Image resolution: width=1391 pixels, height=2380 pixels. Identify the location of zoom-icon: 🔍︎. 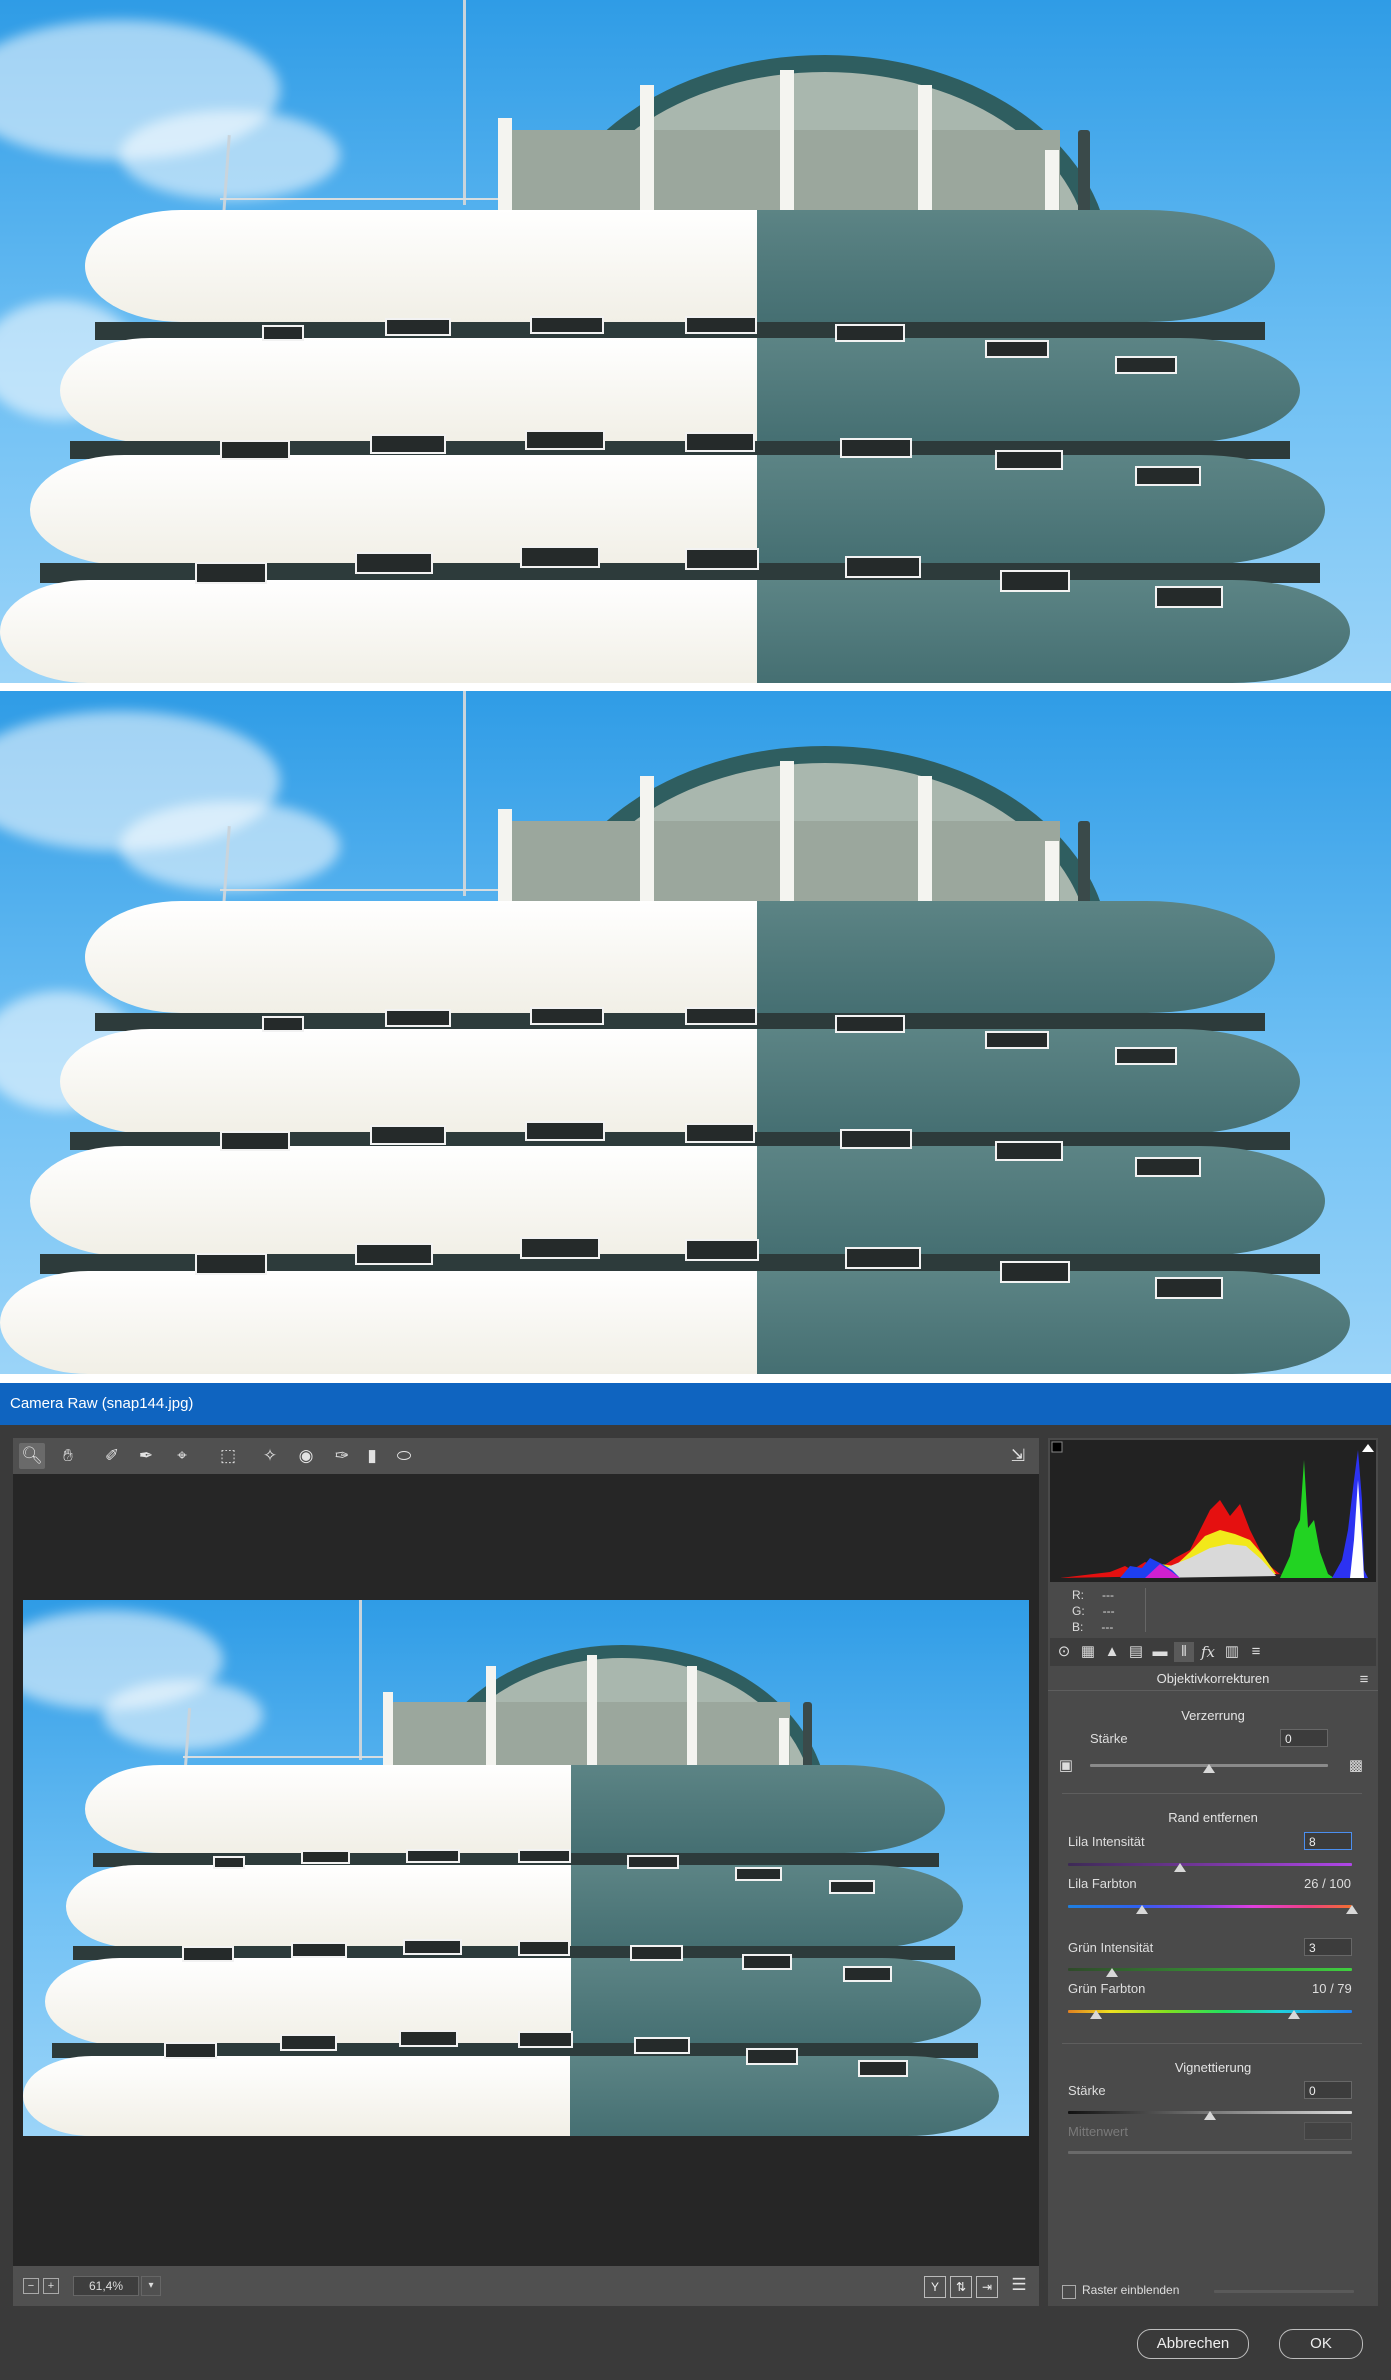
(32, 1456).